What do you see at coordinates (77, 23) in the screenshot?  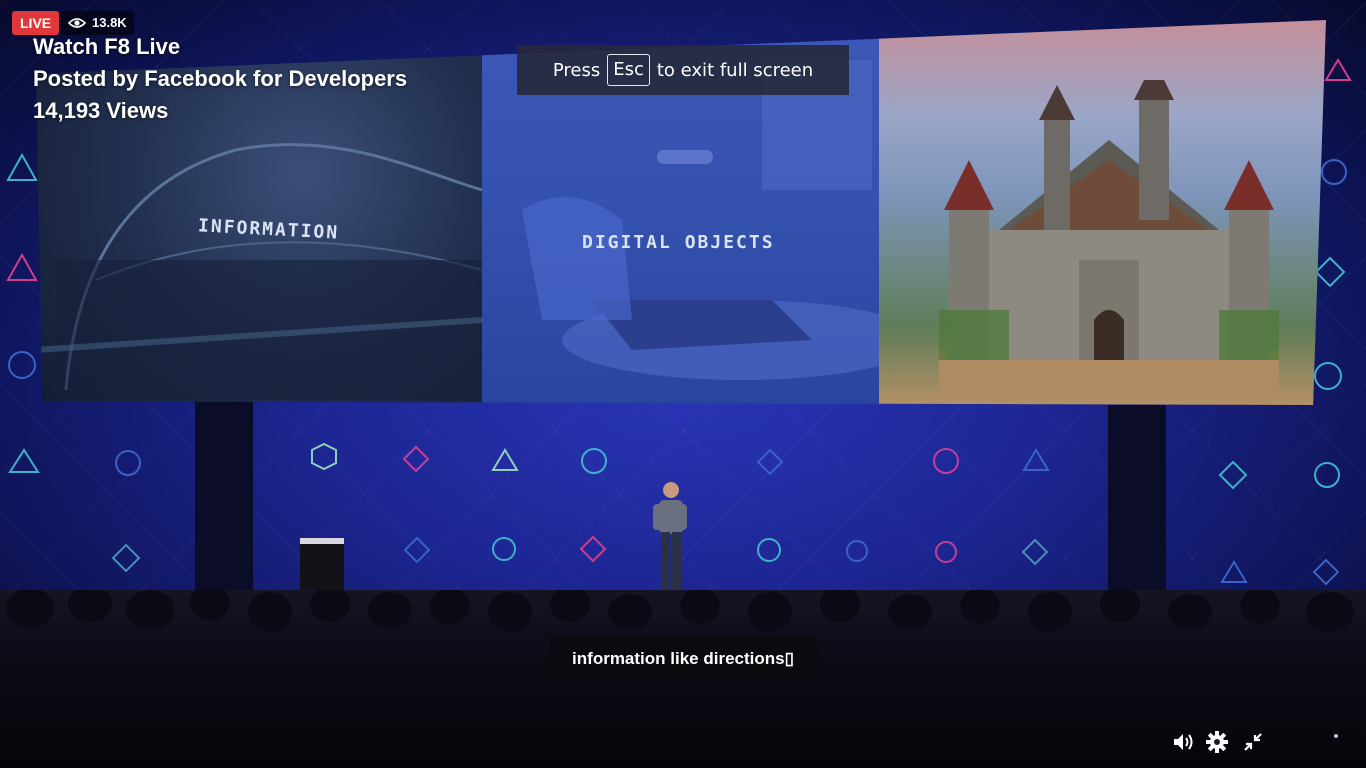 I see `eye-icon` at bounding box center [77, 23].